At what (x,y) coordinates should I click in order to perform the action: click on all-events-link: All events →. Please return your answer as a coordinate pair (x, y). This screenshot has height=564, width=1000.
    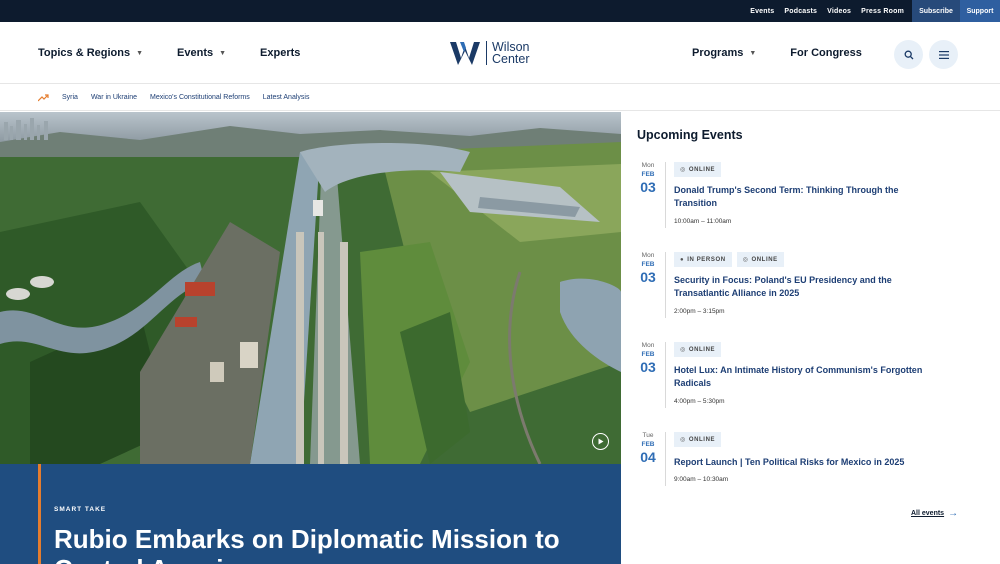
    Looking at the image, I should click on (934, 513).